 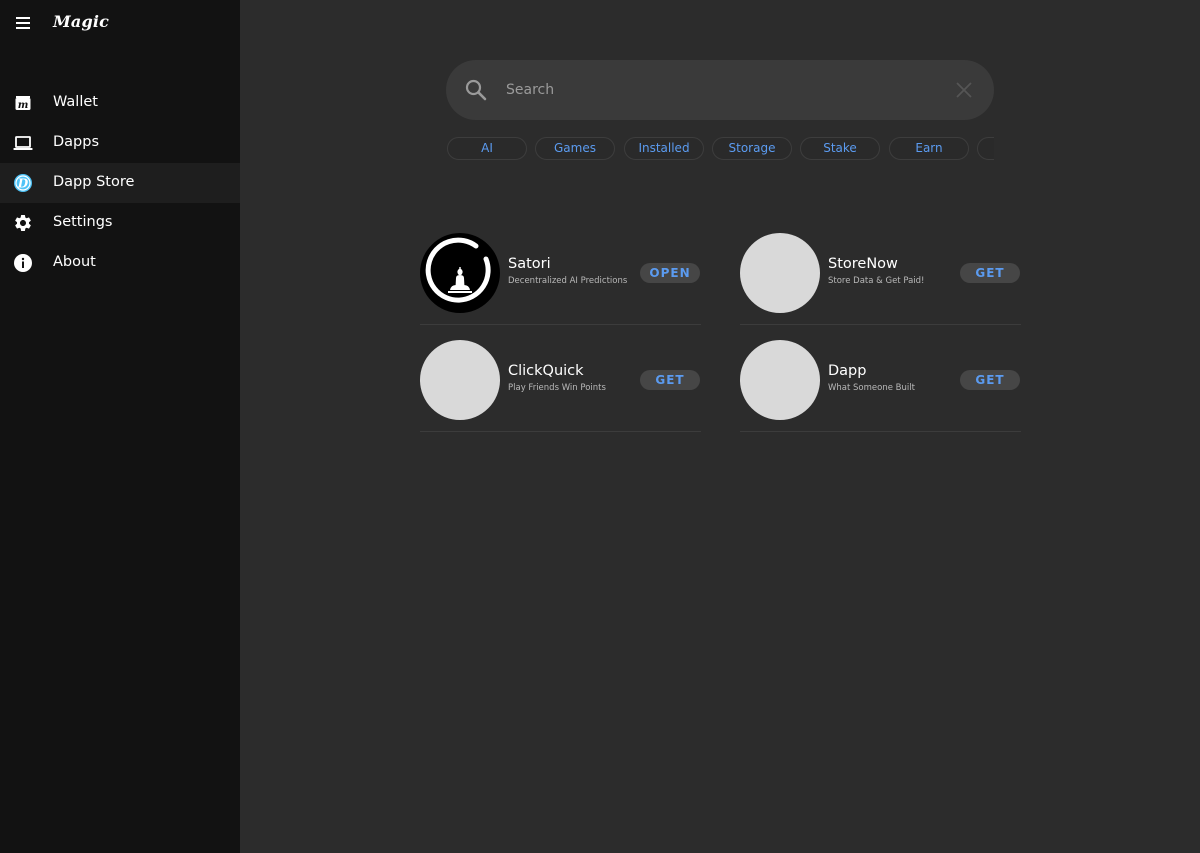 I want to click on category-chip-games: Games, so click(x=575, y=148).